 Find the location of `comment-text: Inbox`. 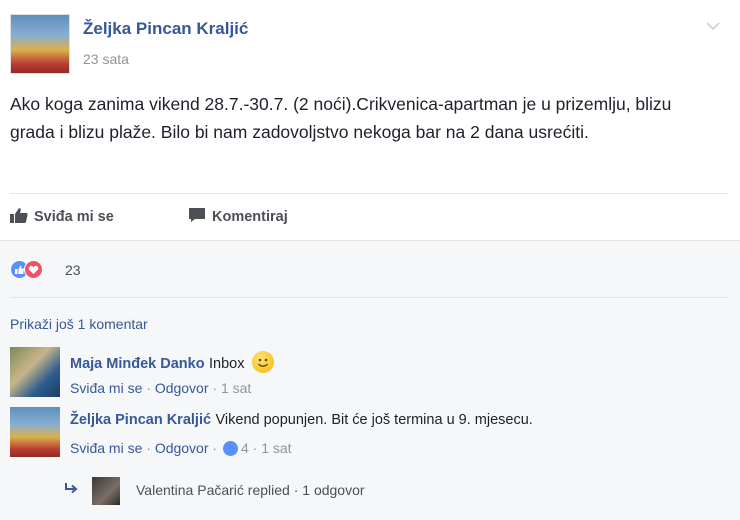

comment-text: Inbox is located at coordinates (227, 364).